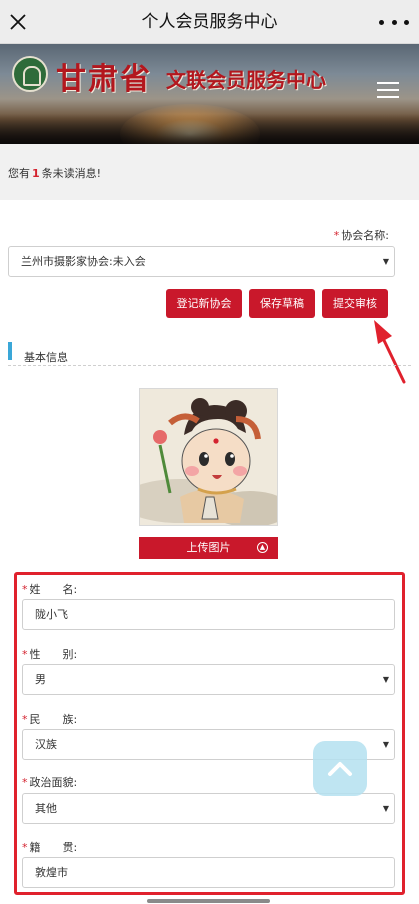  Describe the element at coordinates (201, 261) in the screenshot. I see `association-select: 兰州市摄影家协会:未入会 ▼` at that location.